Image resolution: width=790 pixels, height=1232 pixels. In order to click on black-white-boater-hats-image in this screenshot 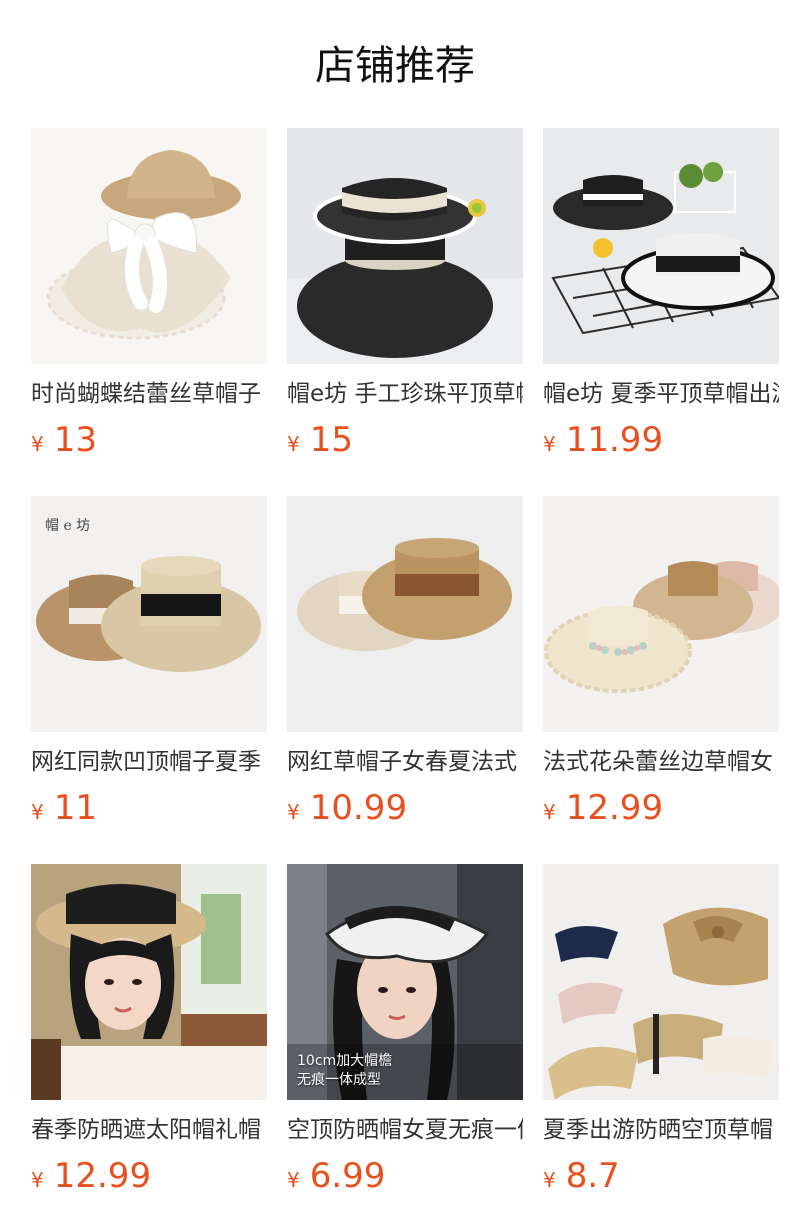, I will do `click(661, 246)`.